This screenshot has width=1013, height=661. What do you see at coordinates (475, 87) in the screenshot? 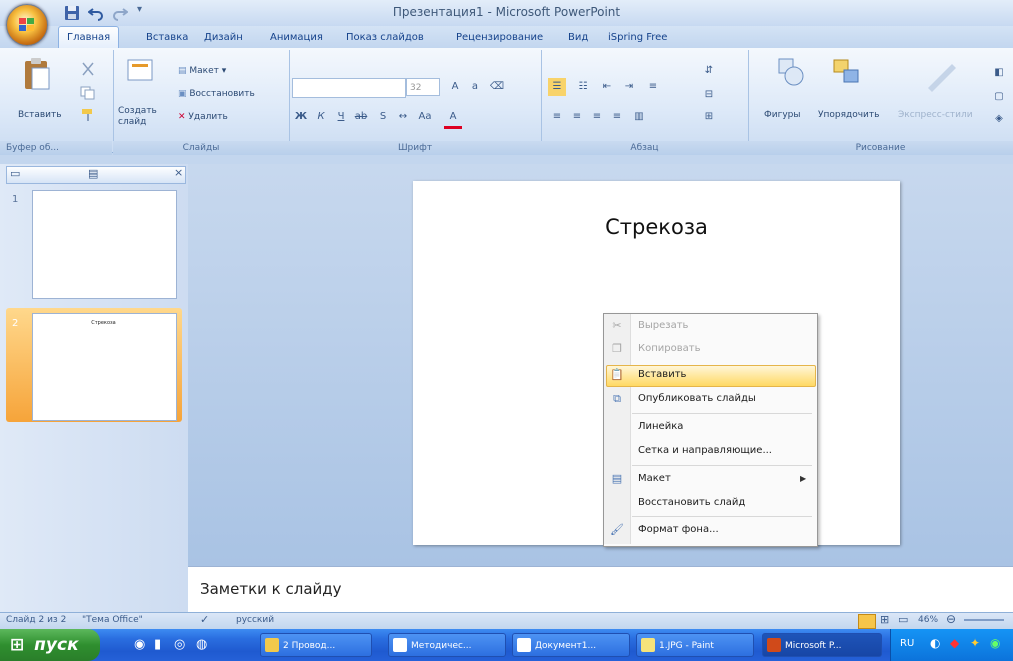
I see `shrink-font-icon: a` at bounding box center [475, 87].